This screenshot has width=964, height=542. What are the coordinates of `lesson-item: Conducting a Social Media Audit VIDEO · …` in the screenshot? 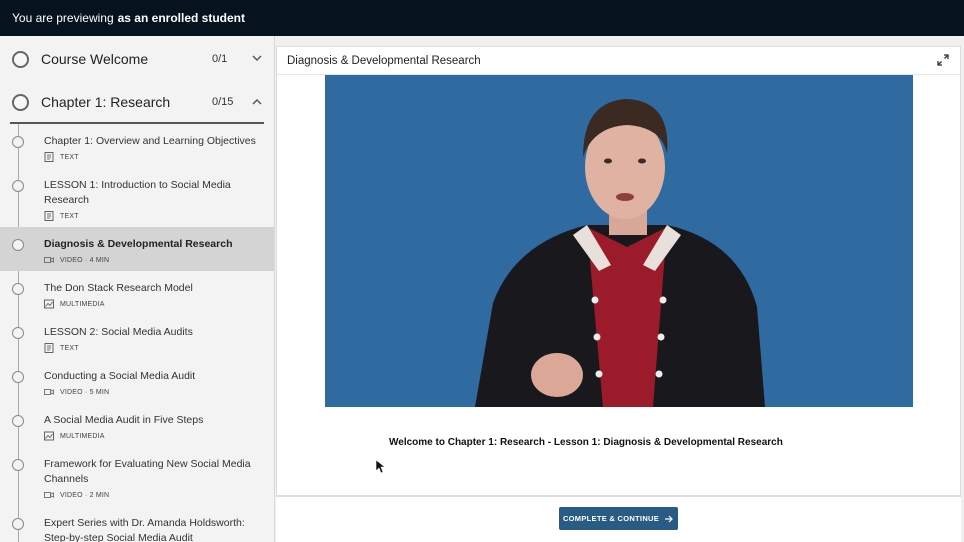 It's located at (137, 381).